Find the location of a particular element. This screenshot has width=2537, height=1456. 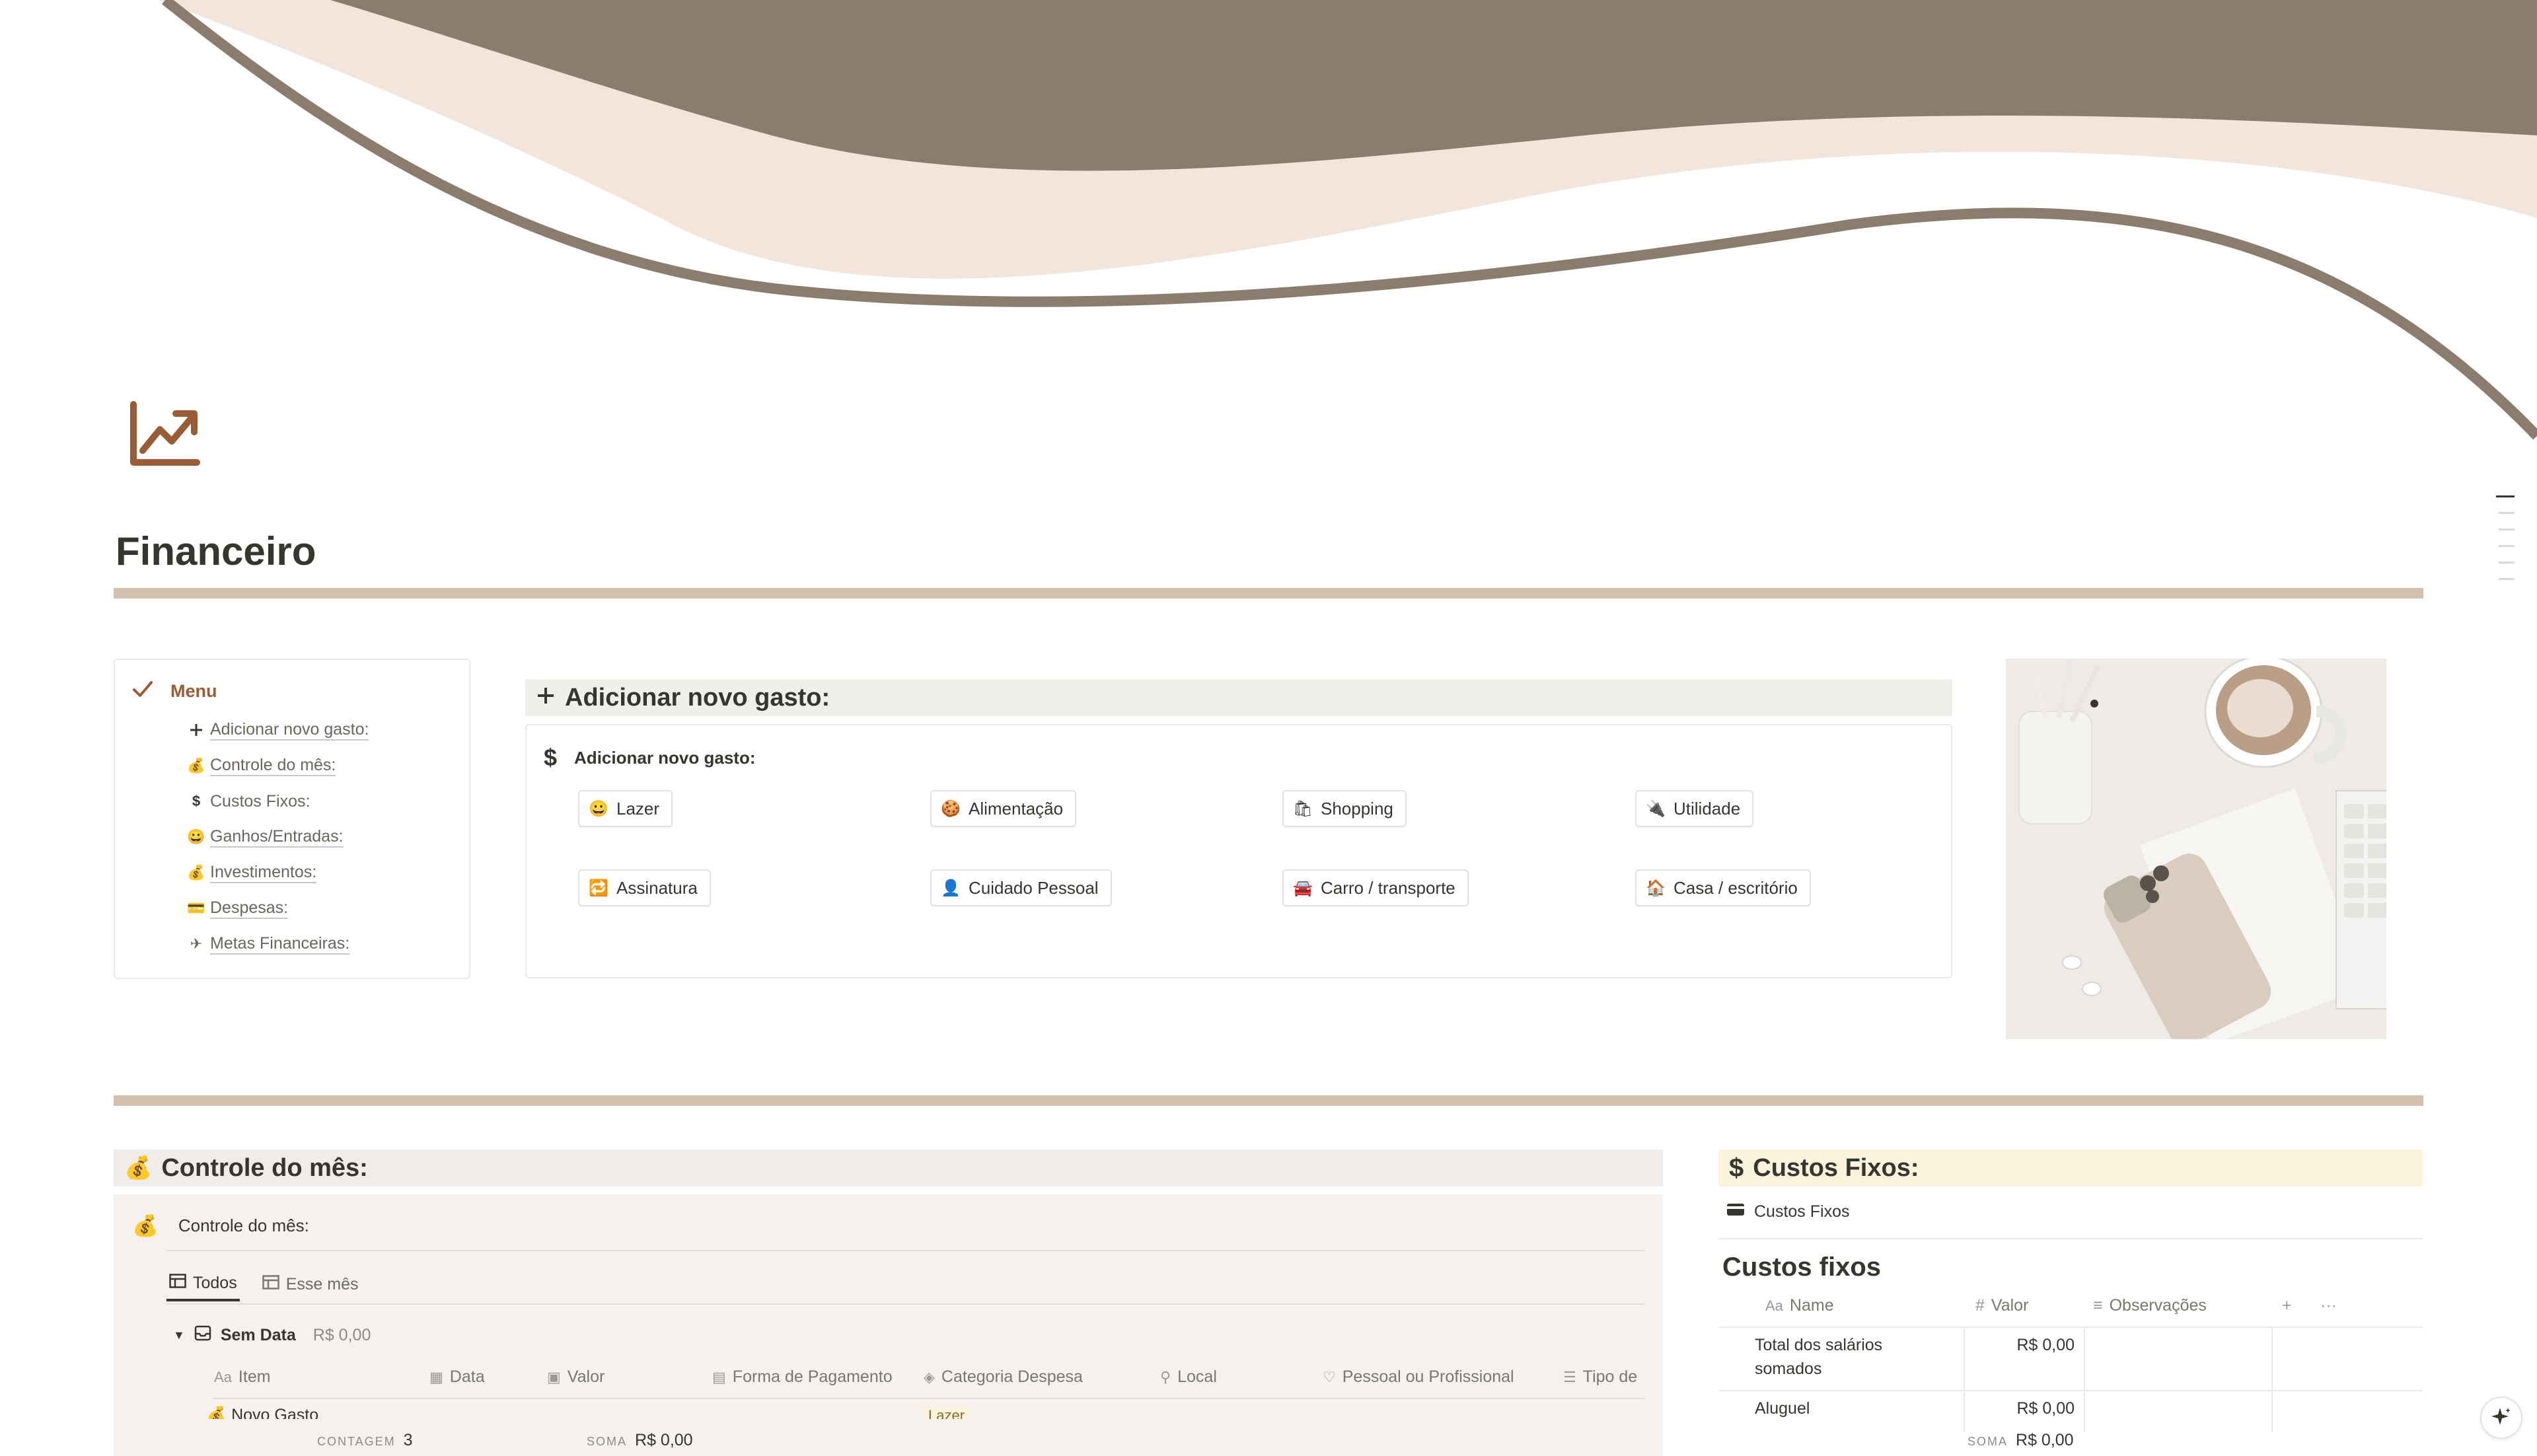

column-header-pessoal-profissional: ♡ Pessoal ou Profissional is located at coordinates (1418, 1377).